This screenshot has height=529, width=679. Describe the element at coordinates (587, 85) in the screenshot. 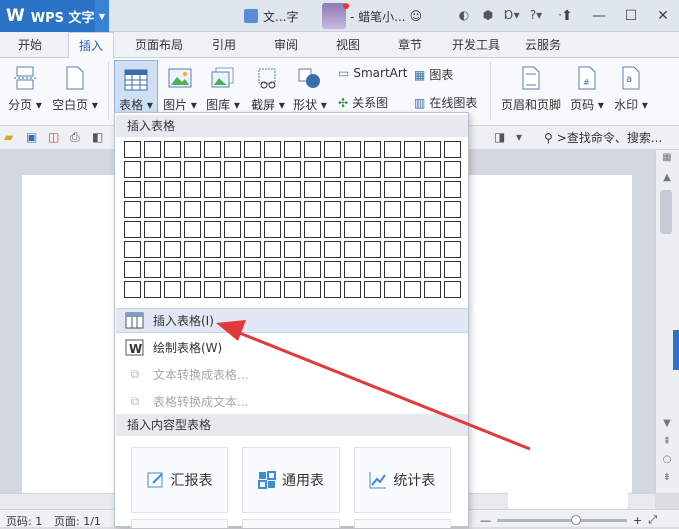

I see `page-number-button: # 页码 ▾` at that location.